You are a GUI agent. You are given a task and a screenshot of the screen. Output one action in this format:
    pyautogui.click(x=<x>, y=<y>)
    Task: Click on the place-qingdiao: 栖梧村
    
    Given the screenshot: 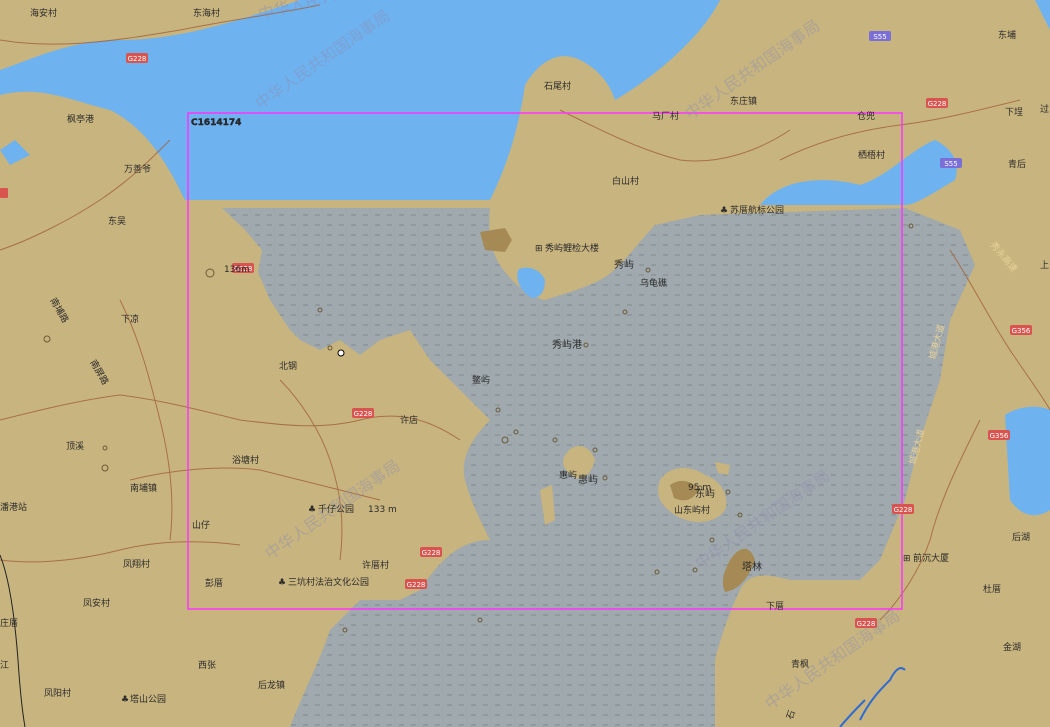 What is the action you would take?
    pyautogui.click(x=871, y=155)
    